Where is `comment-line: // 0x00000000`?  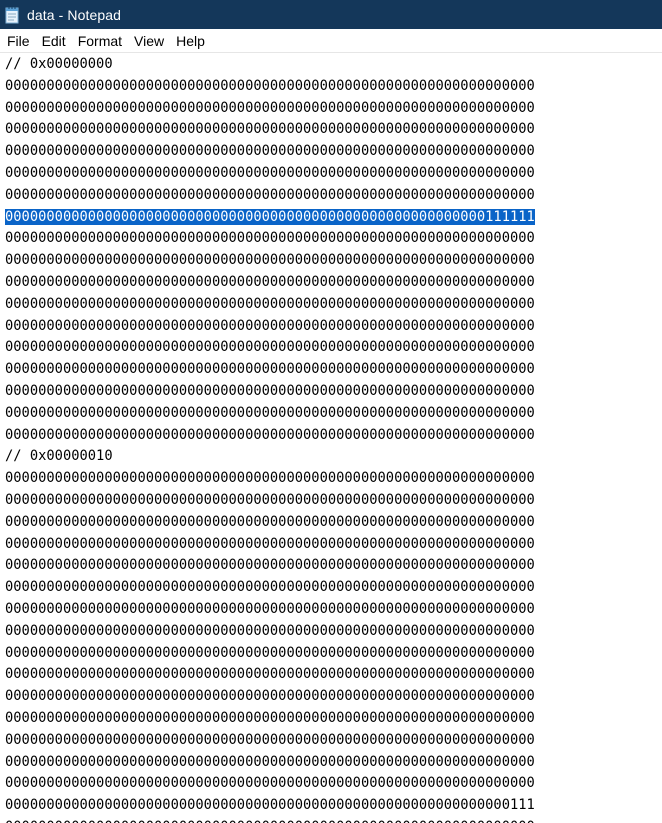 comment-line: // 0x00000000 is located at coordinates (333, 65).